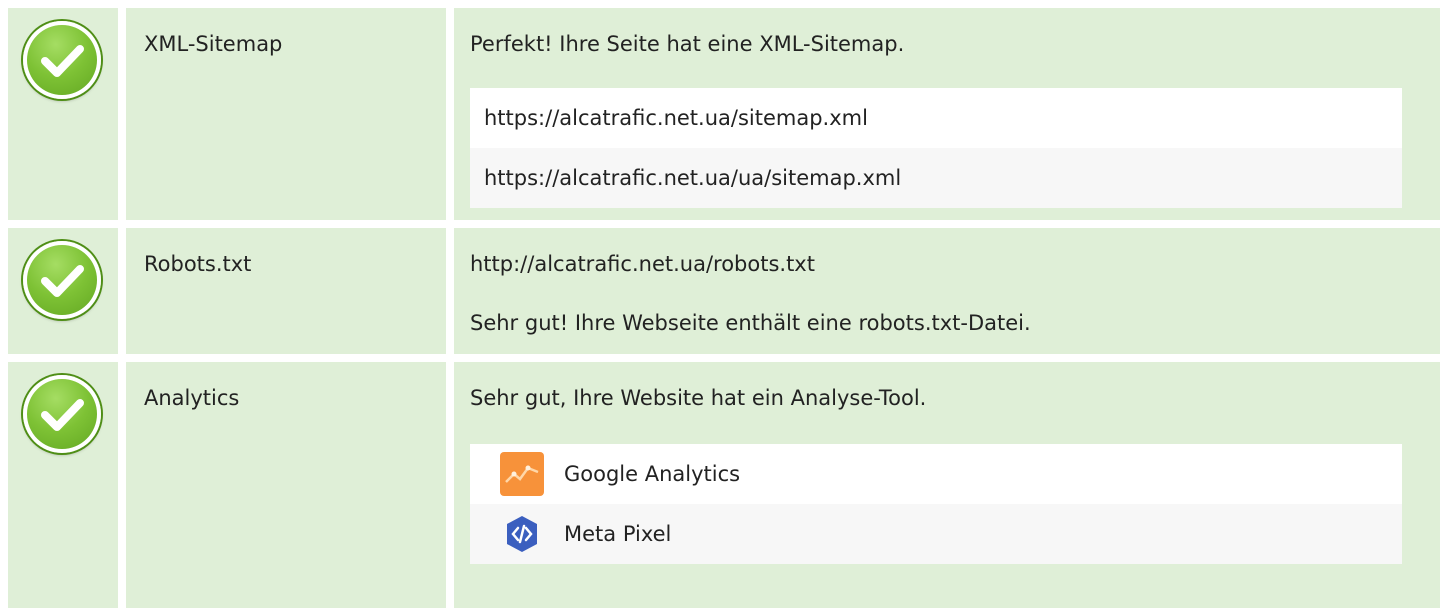 This screenshot has width=1448, height=608. Describe the element at coordinates (618, 534) in the screenshot. I see `analytics-tool-name: Meta Pixel` at that location.